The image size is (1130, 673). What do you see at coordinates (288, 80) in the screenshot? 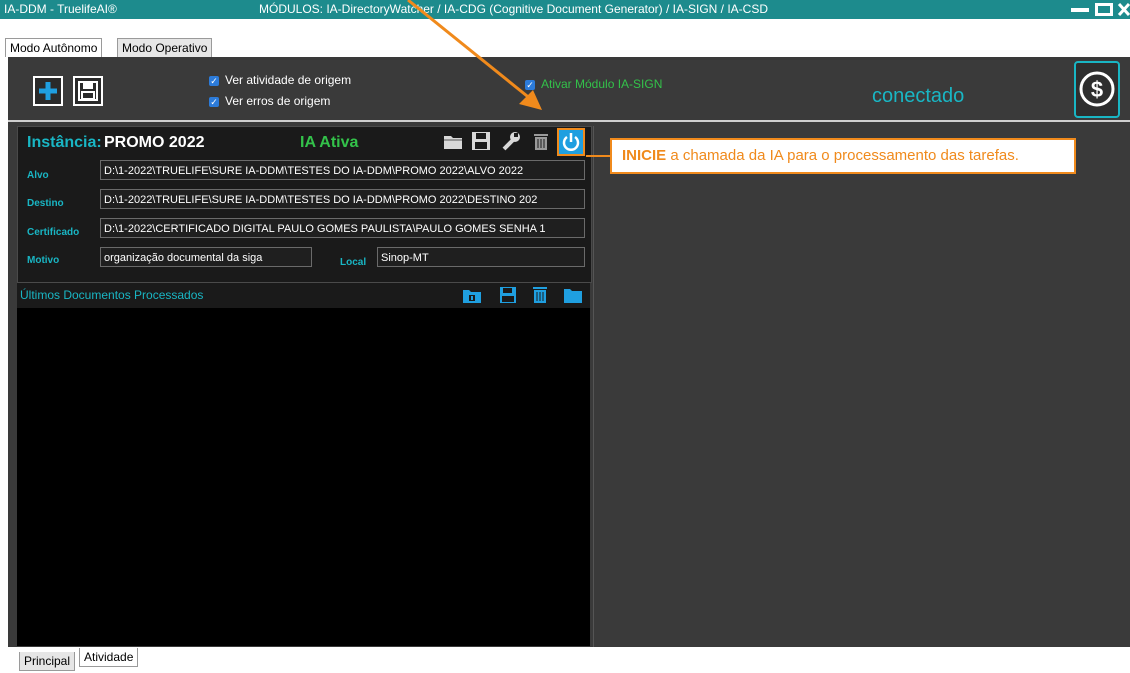
I see `ver-atividade-label: Ver atividade de origem` at bounding box center [288, 80].